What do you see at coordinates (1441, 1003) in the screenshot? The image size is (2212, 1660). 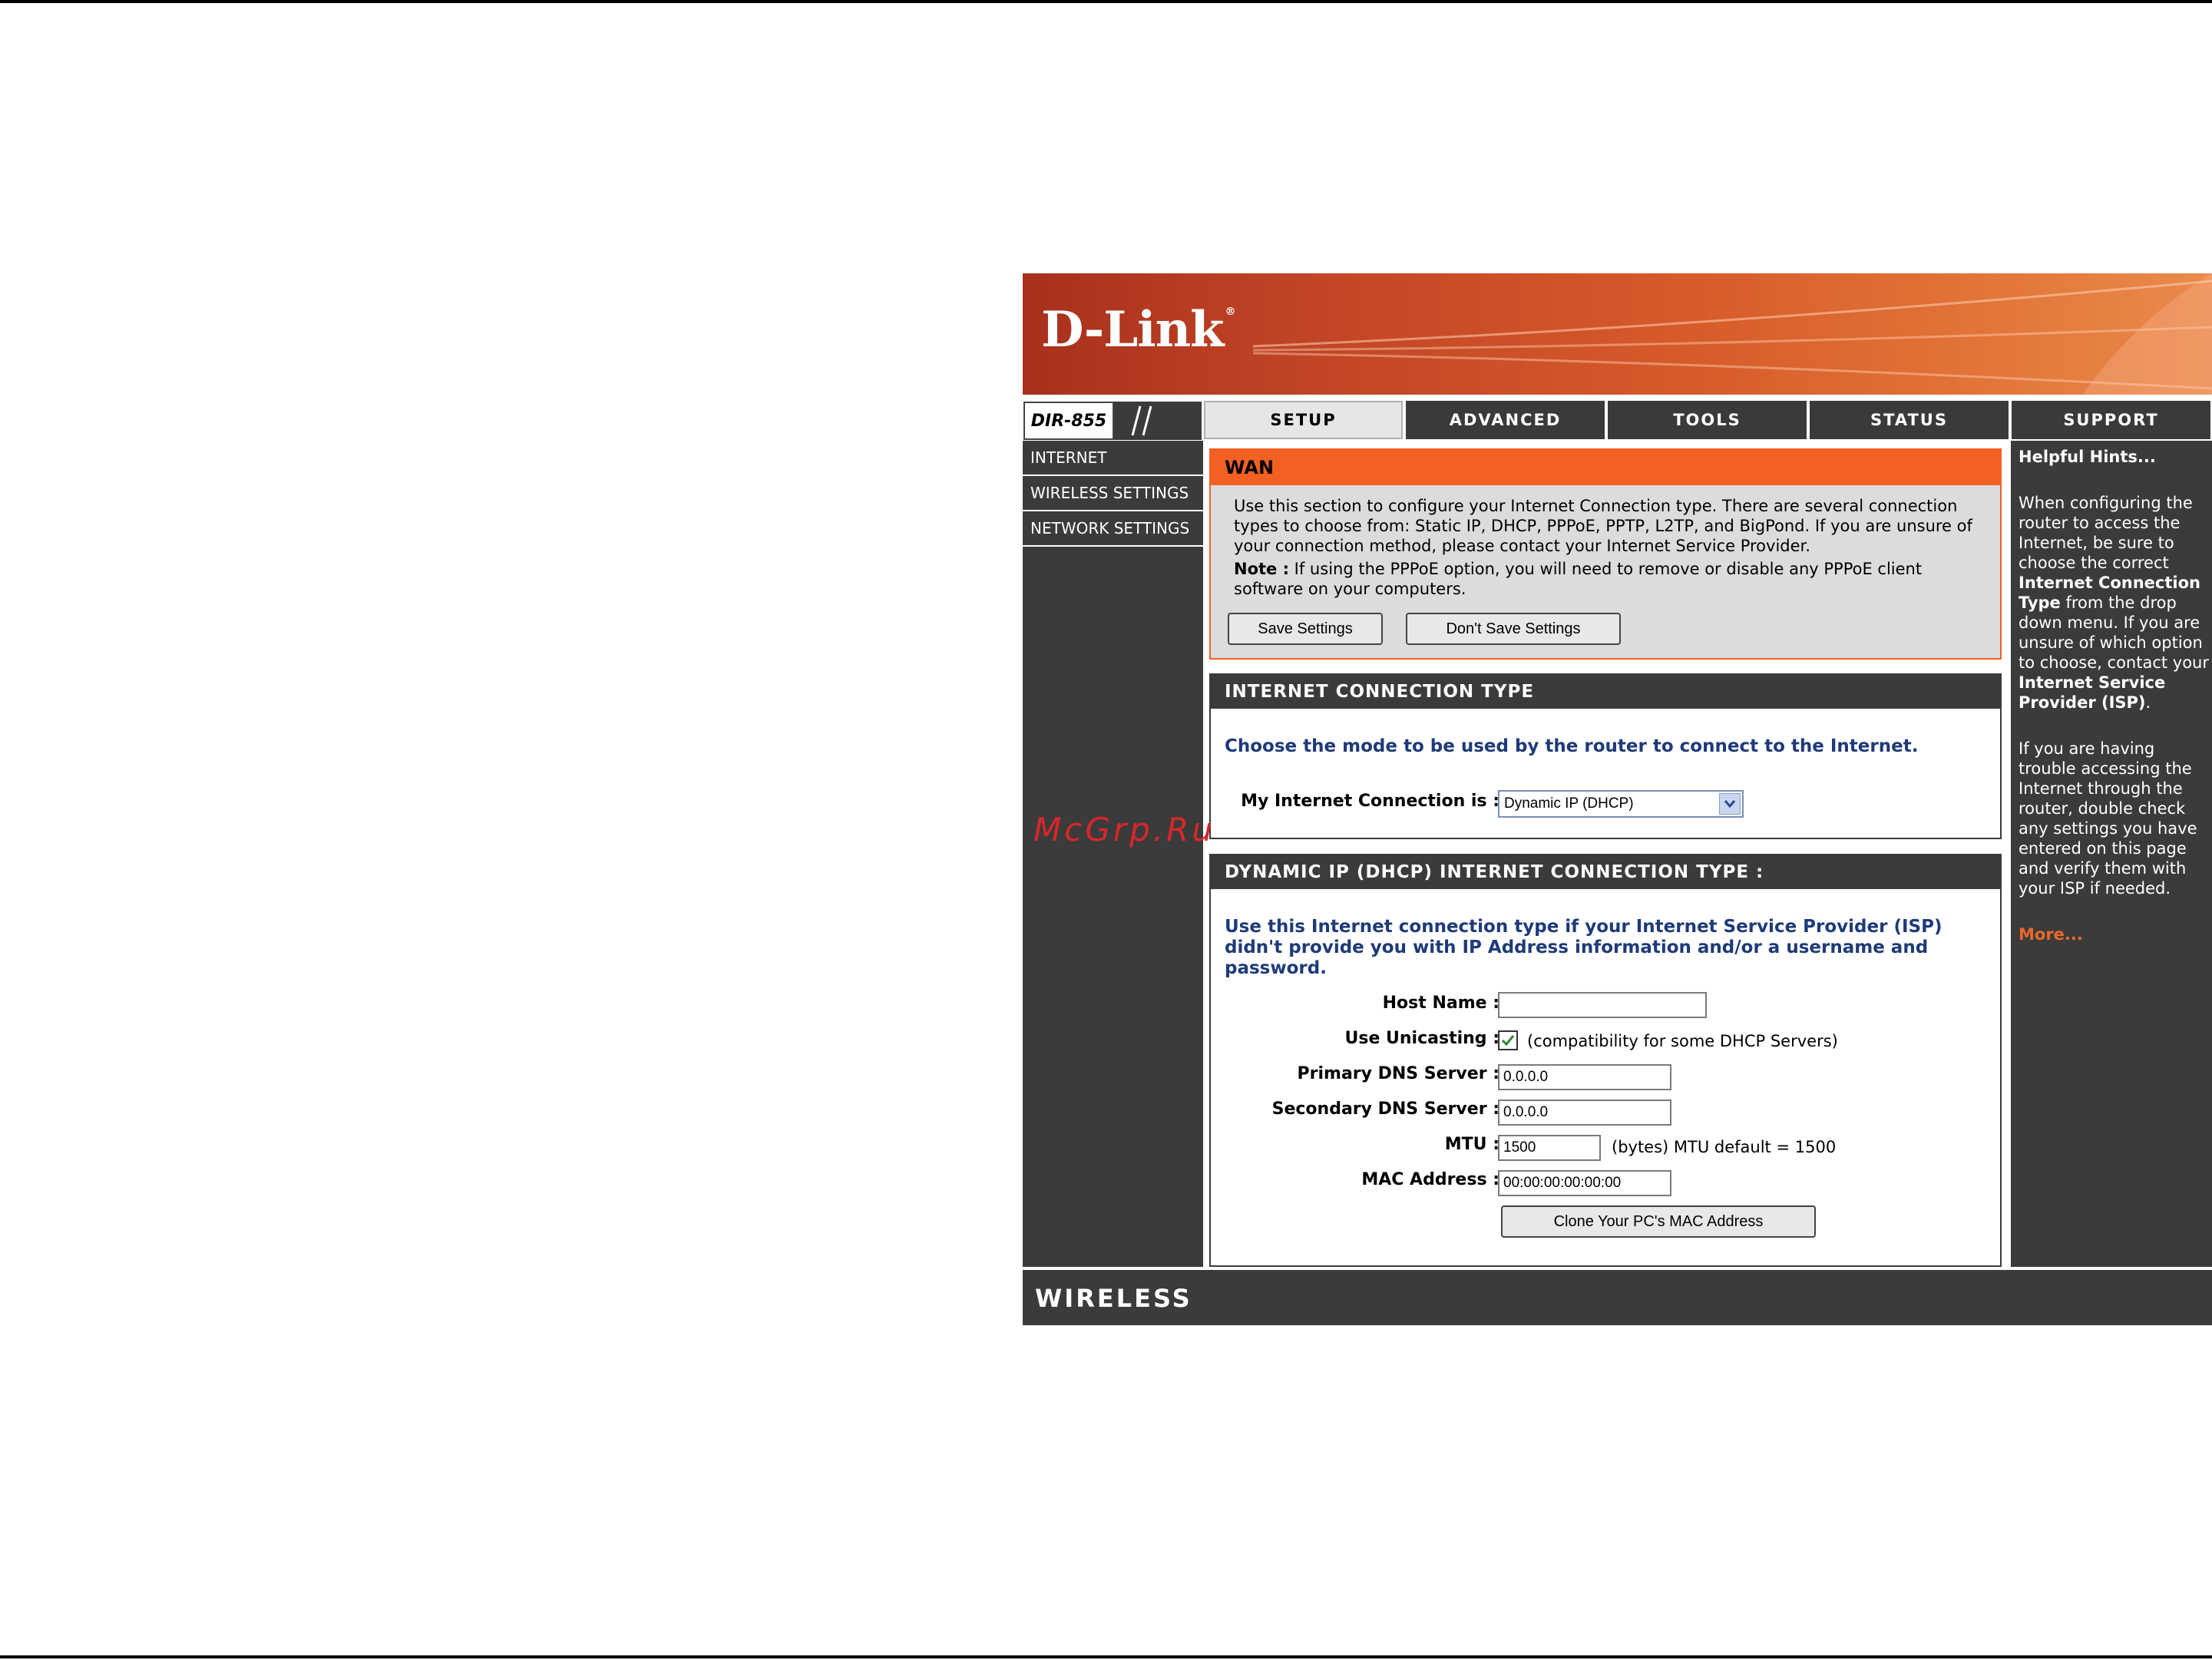 I see `host-name-label: Host Name :` at bounding box center [1441, 1003].